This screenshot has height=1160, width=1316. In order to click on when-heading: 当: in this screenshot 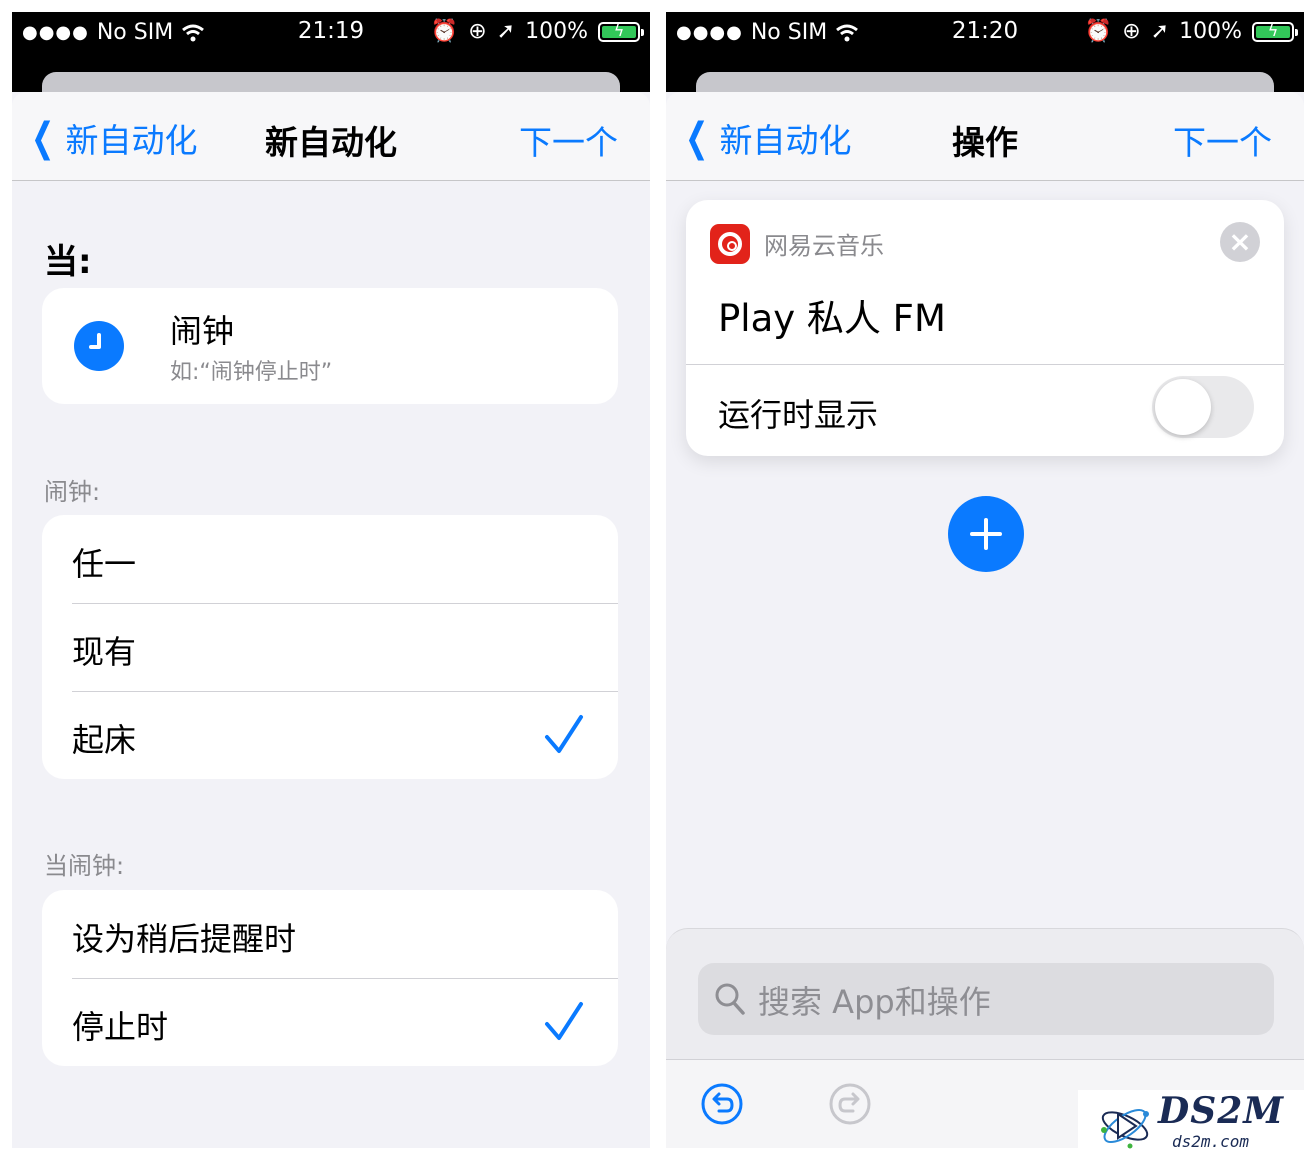, I will do `click(68, 262)`.